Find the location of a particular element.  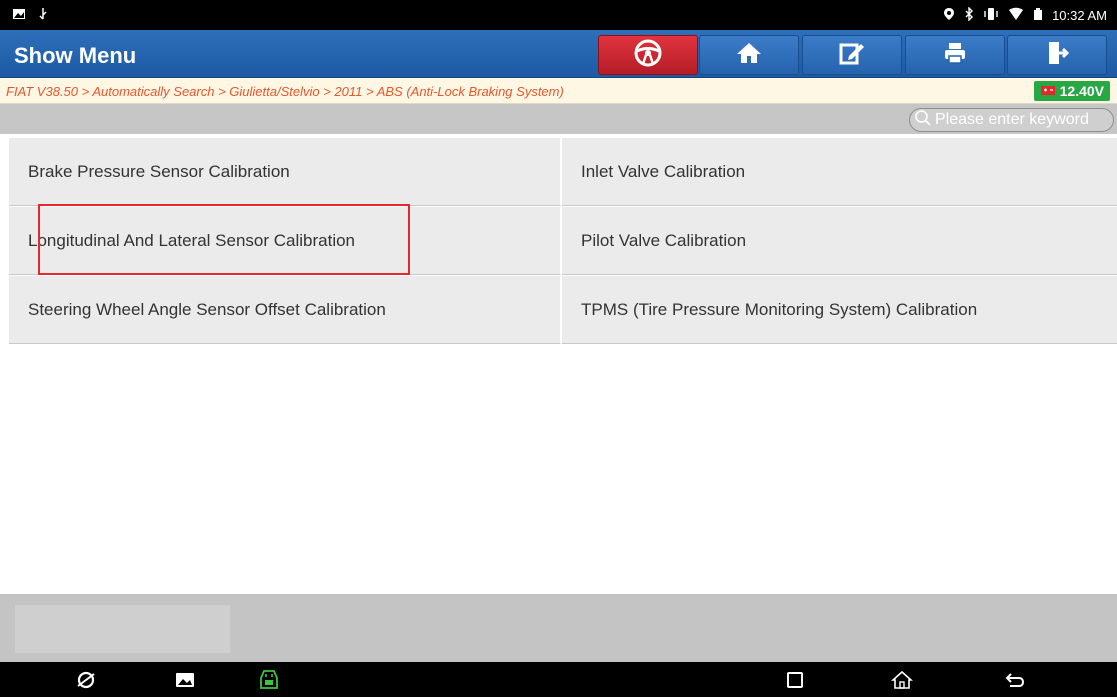

battery-icon is located at coordinates (1038, 15).